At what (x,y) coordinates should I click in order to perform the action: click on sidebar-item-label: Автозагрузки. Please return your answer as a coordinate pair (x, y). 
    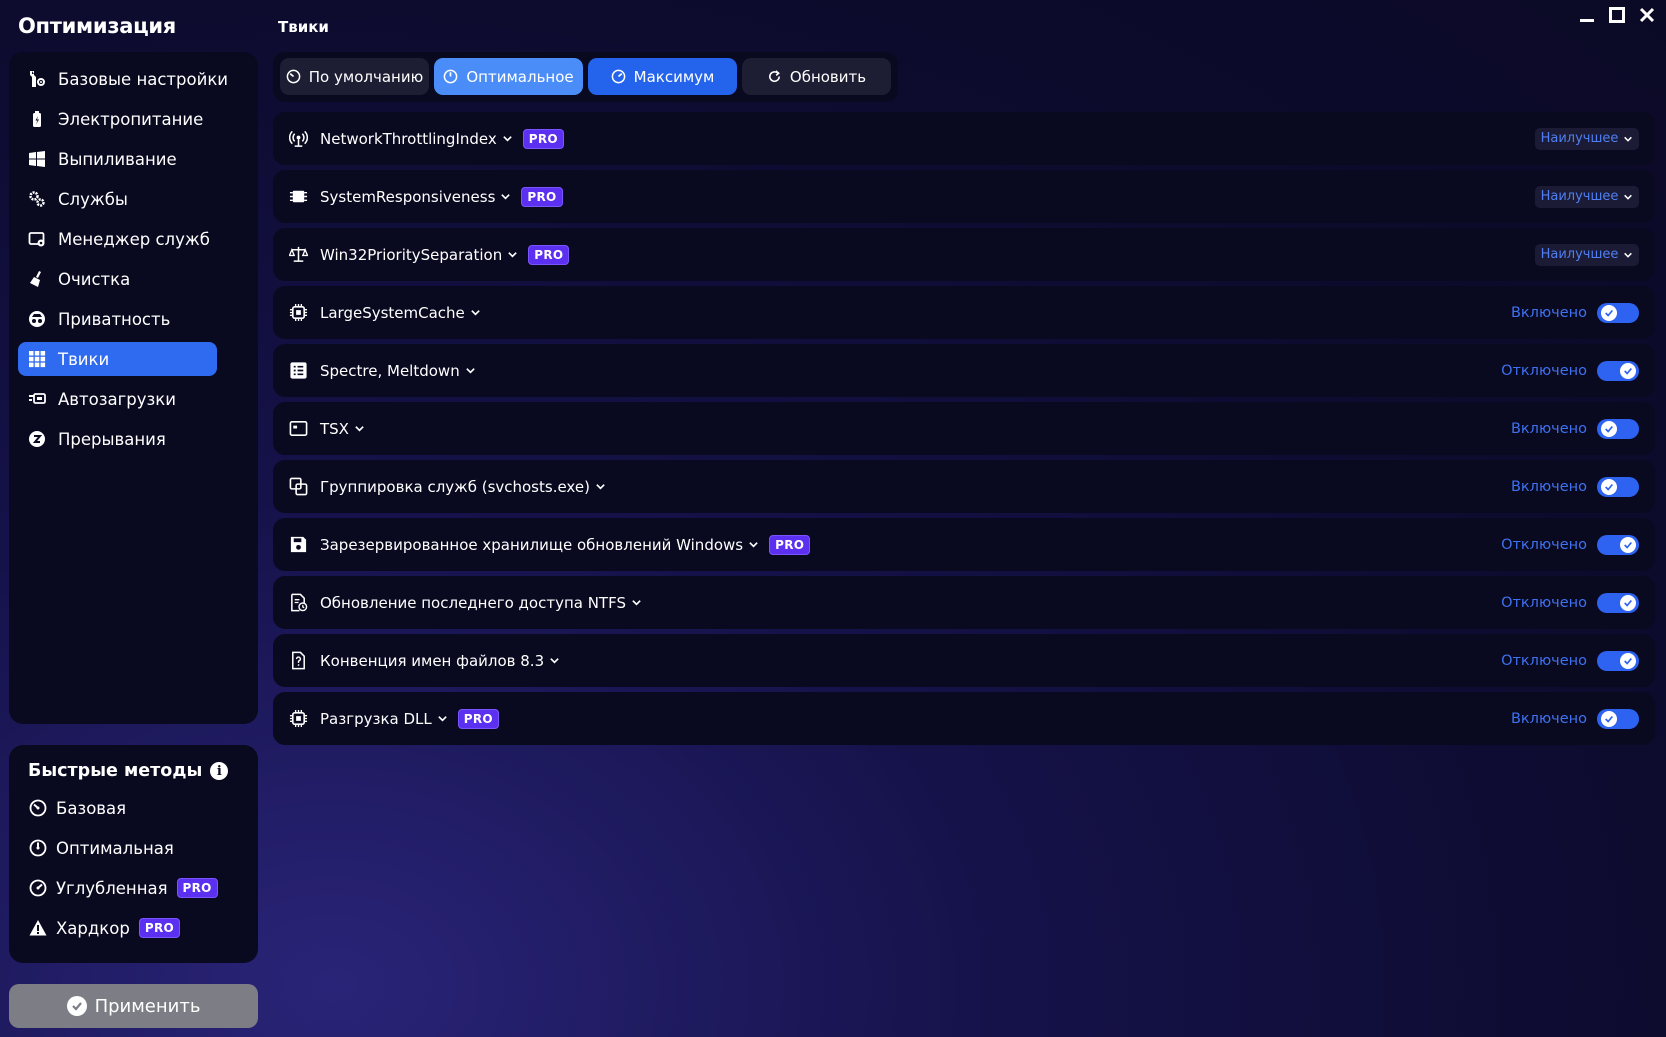
    Looking at the image, I should click on (117, 399).